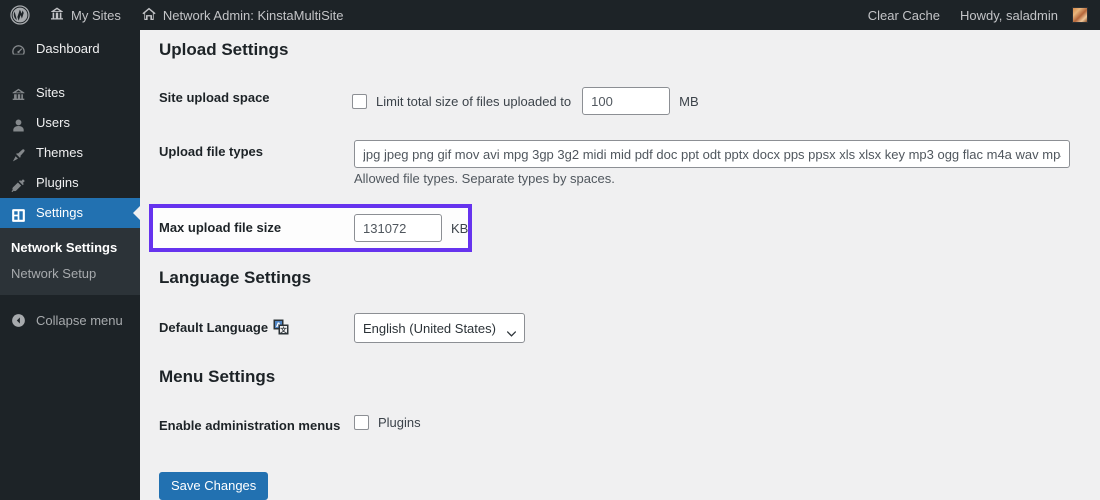 Image resolution: width=1100 pixels, height=500 pixels. I want to click on default-language-label-group: Default Language A 文, so click(224, 327).